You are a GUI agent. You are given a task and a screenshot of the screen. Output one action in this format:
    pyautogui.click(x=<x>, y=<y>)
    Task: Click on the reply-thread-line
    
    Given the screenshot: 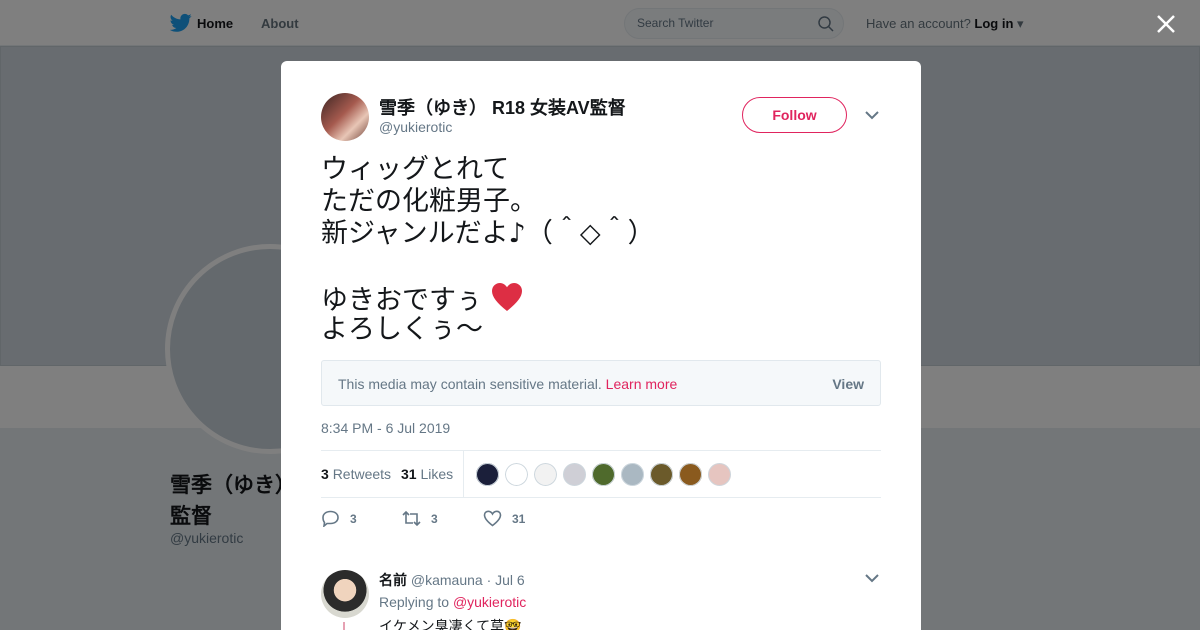 What is the action you would take?
    pyautogui.click(x=344, y=626)
    